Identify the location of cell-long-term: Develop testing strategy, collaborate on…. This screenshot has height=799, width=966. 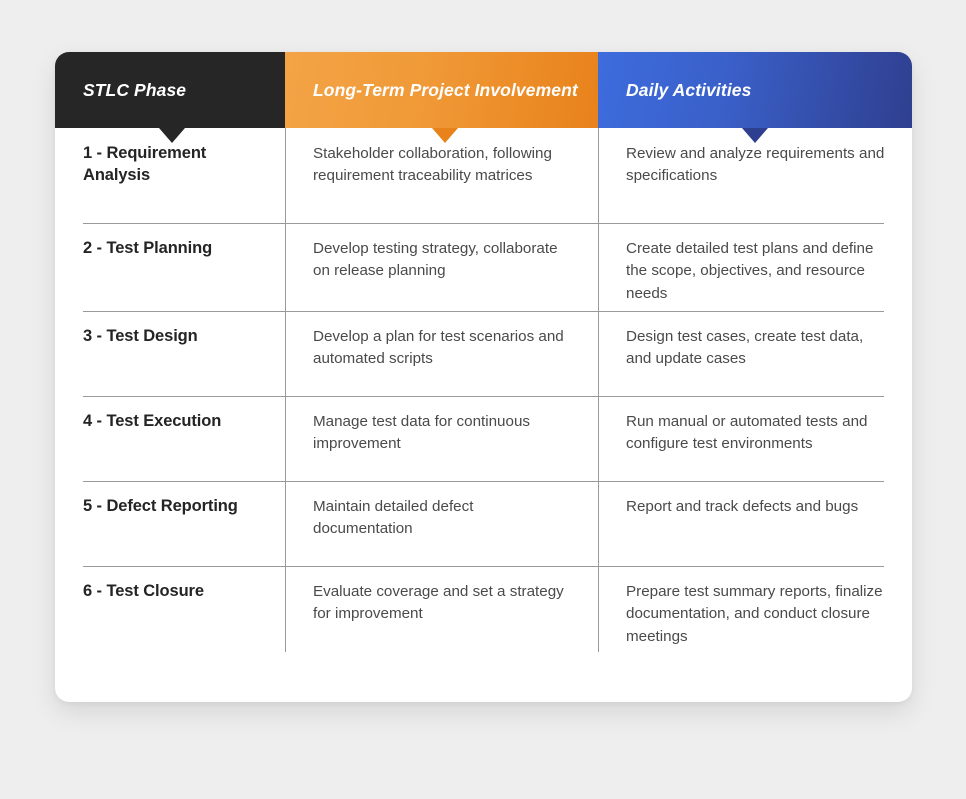
(441, 267).